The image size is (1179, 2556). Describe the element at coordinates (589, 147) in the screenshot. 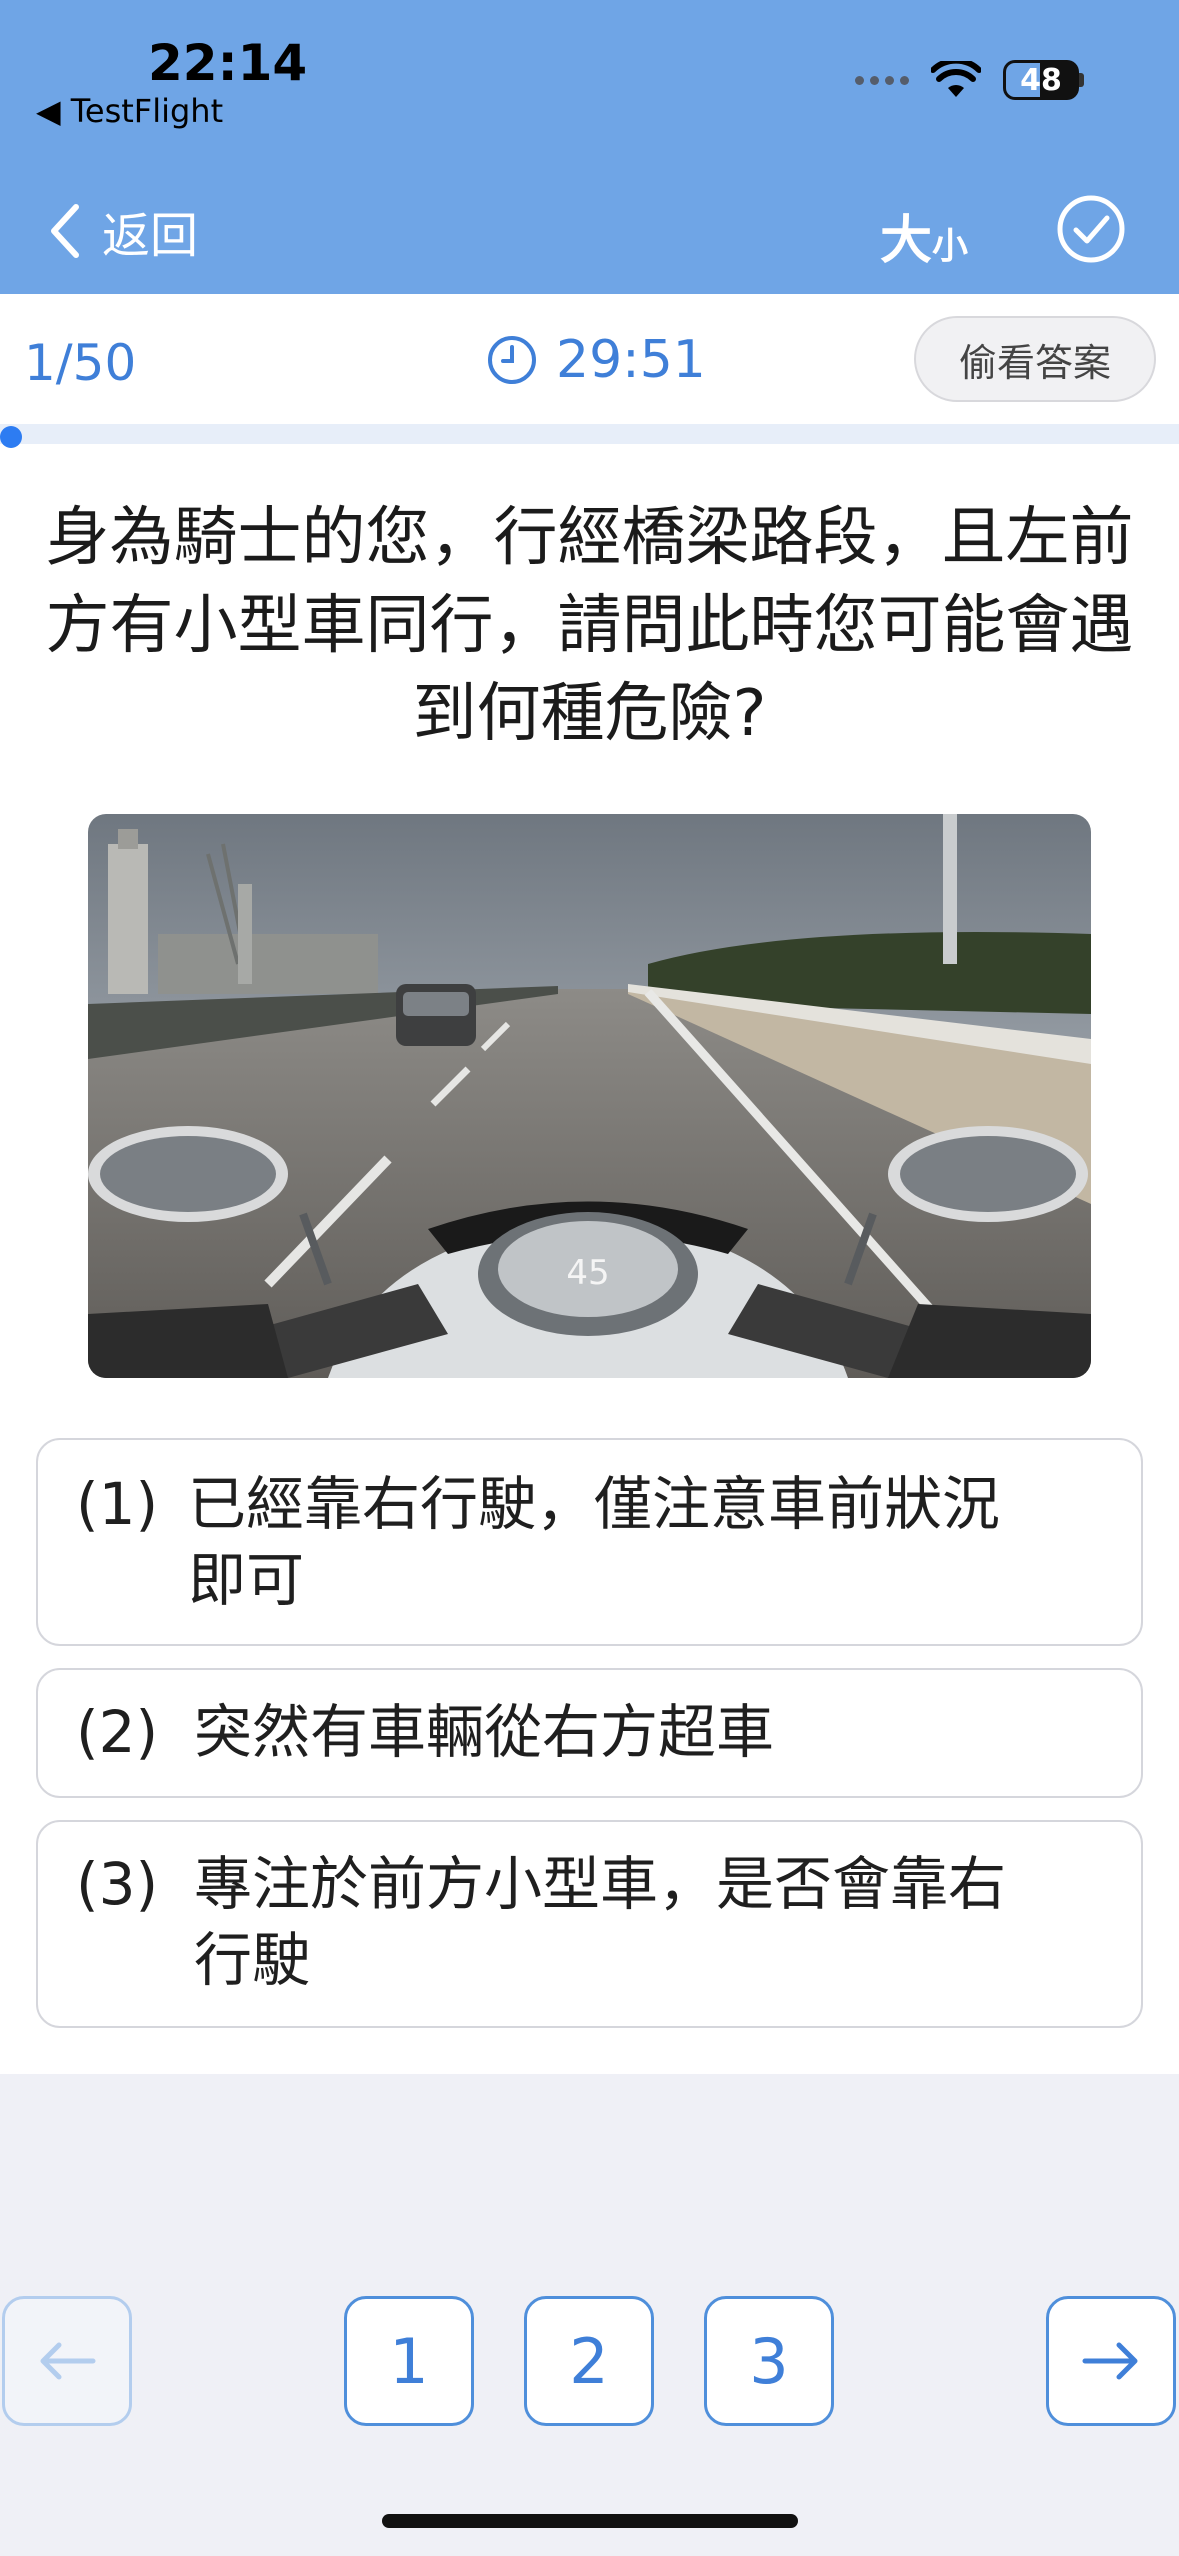

I see `header-bar: 22:14 ◀ TestFlight 48 返回 大小` at that location.